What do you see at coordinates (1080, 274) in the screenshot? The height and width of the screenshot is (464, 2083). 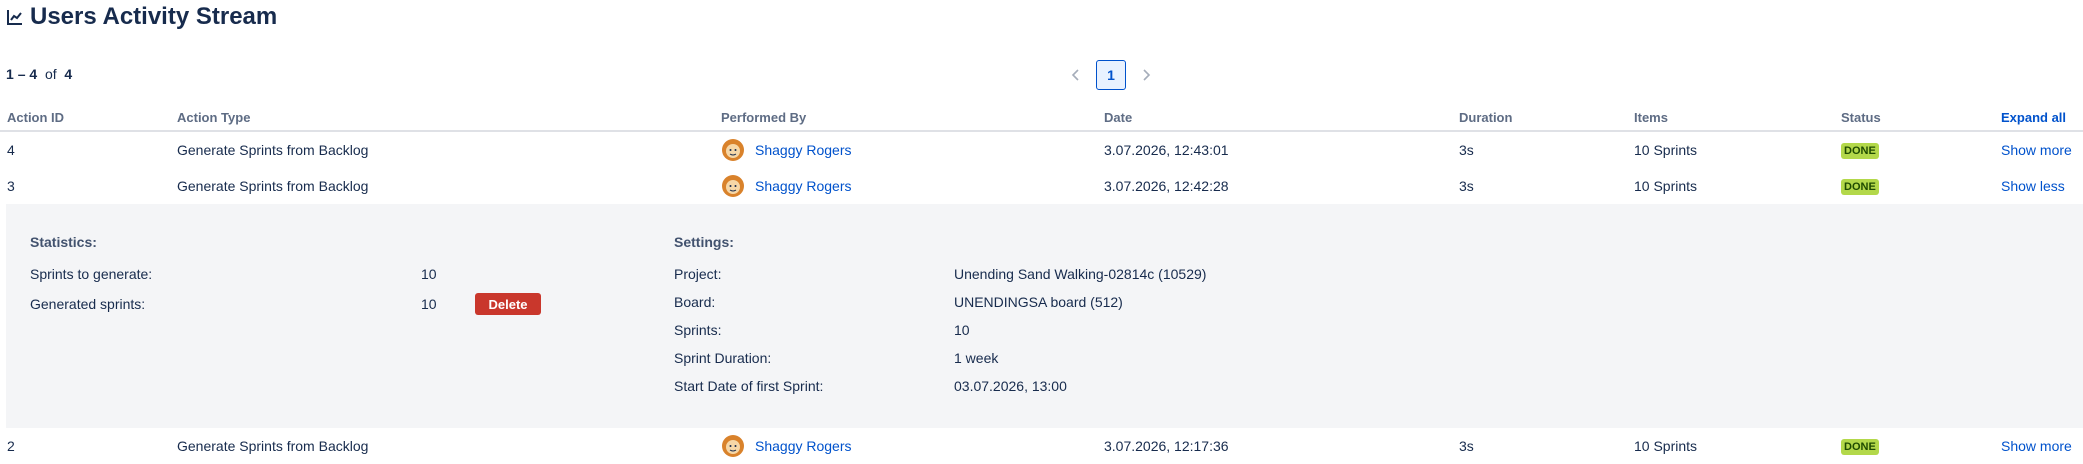 I see `project-value: Unending Sand Walking-02814c (10529)` at bounding box center [1080, 274].